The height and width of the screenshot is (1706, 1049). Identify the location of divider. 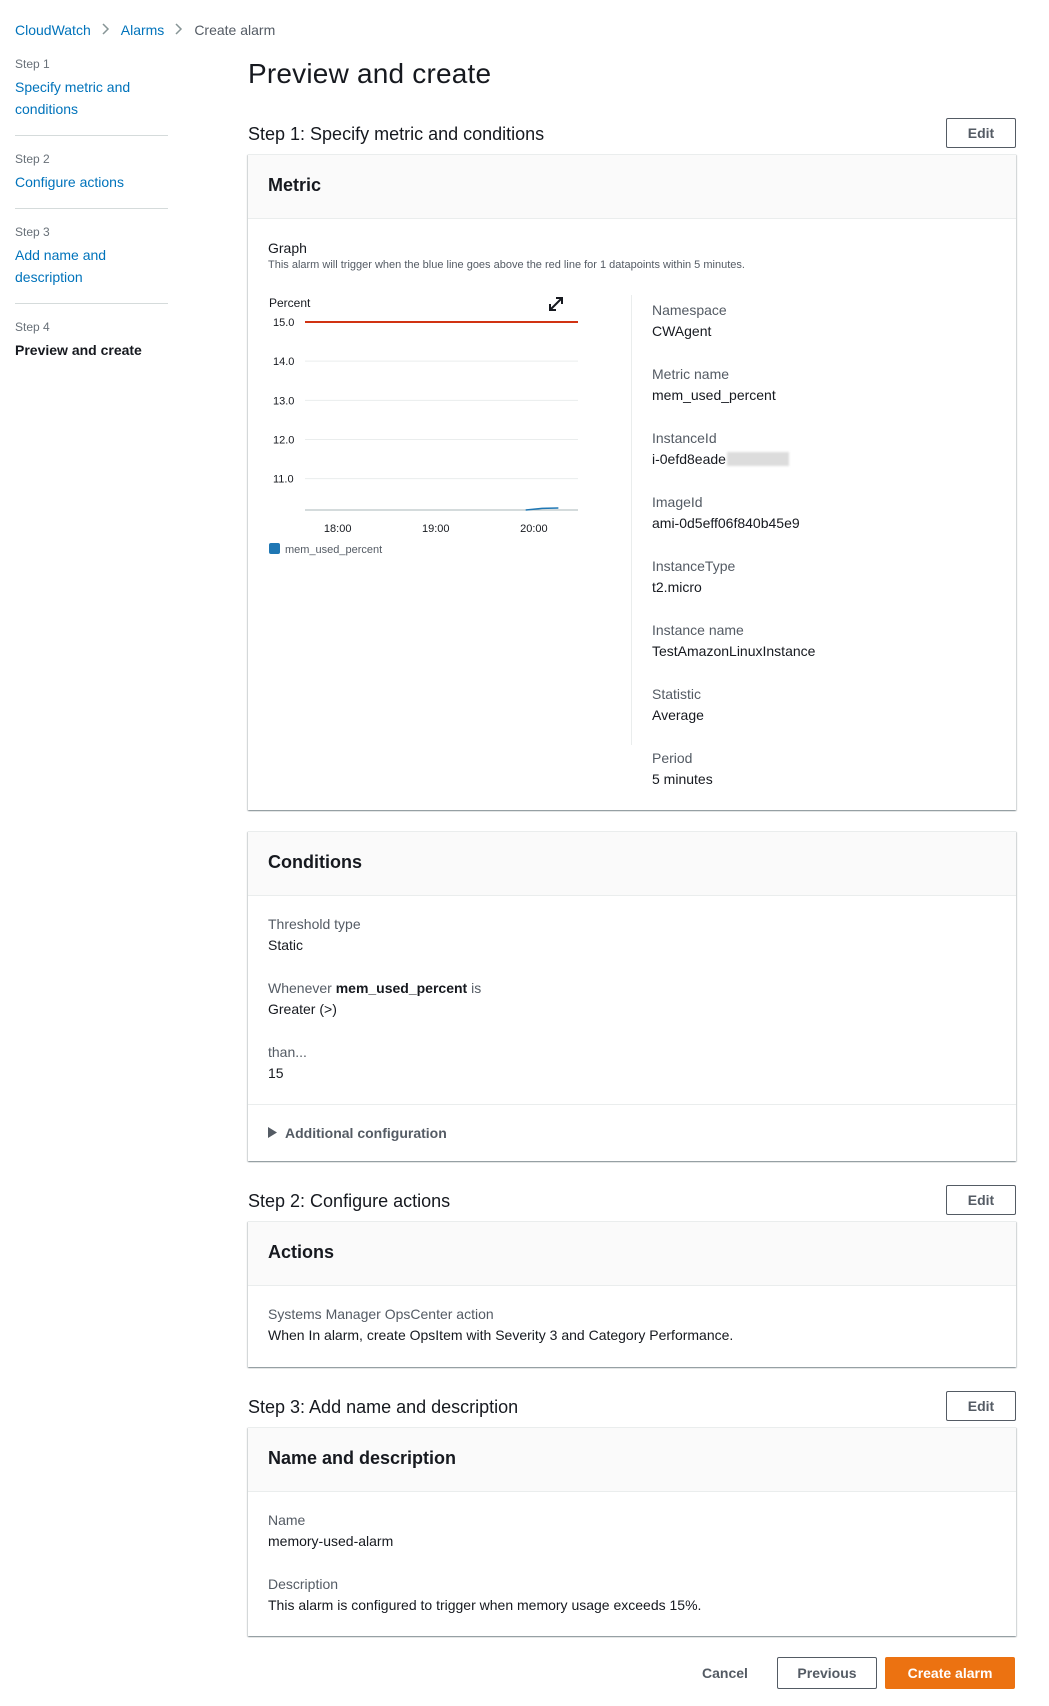
(632, 1104).